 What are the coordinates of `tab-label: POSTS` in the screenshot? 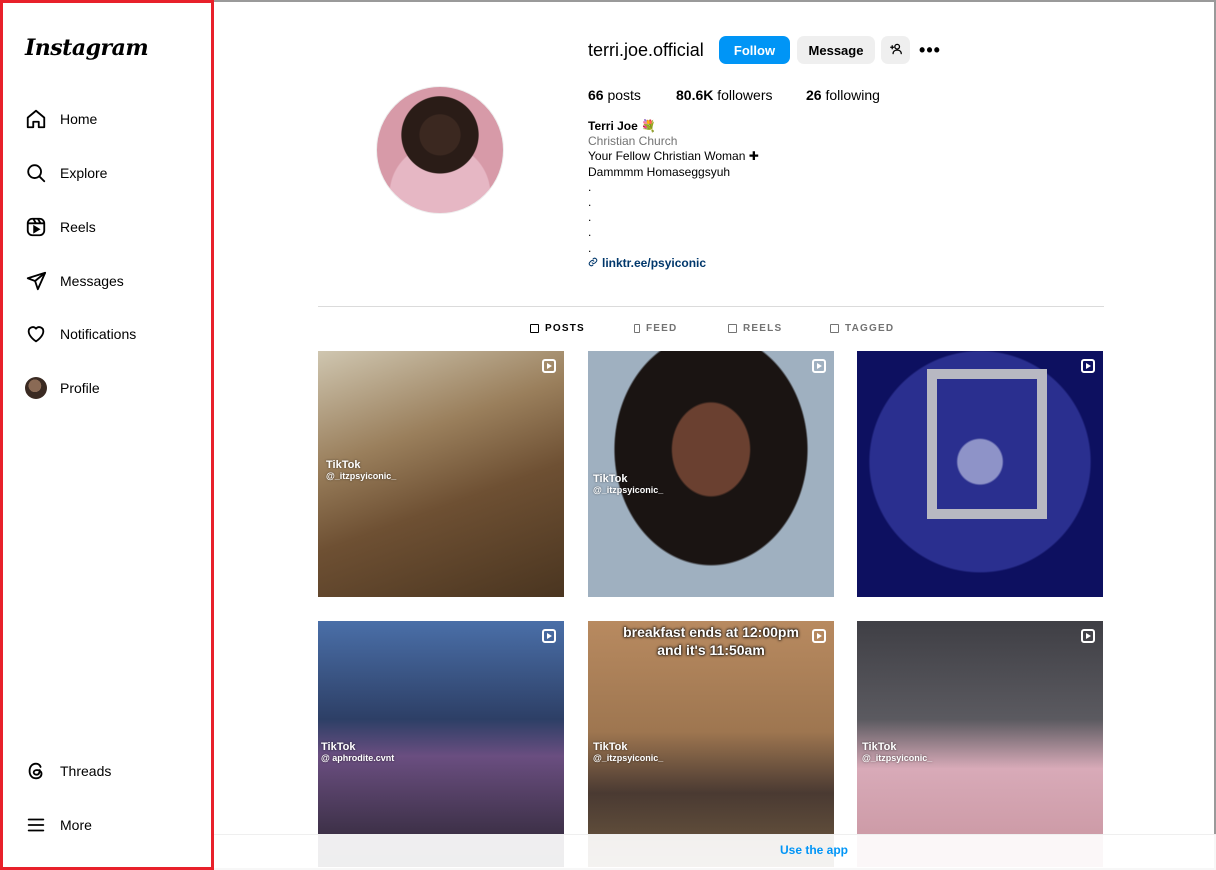 It's located at (565, 328).